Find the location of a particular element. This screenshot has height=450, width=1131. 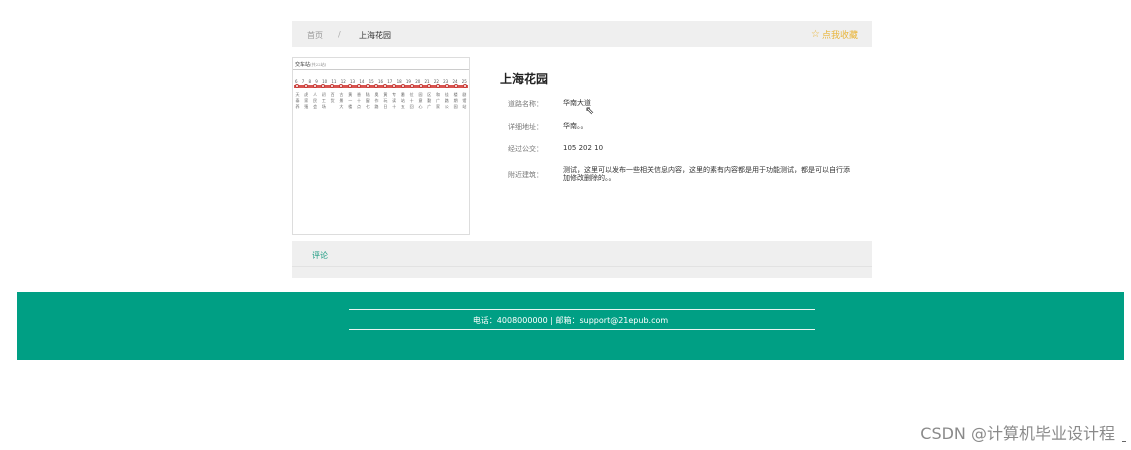

detail-label: 道路名称： is located at coordinates (525, 104).